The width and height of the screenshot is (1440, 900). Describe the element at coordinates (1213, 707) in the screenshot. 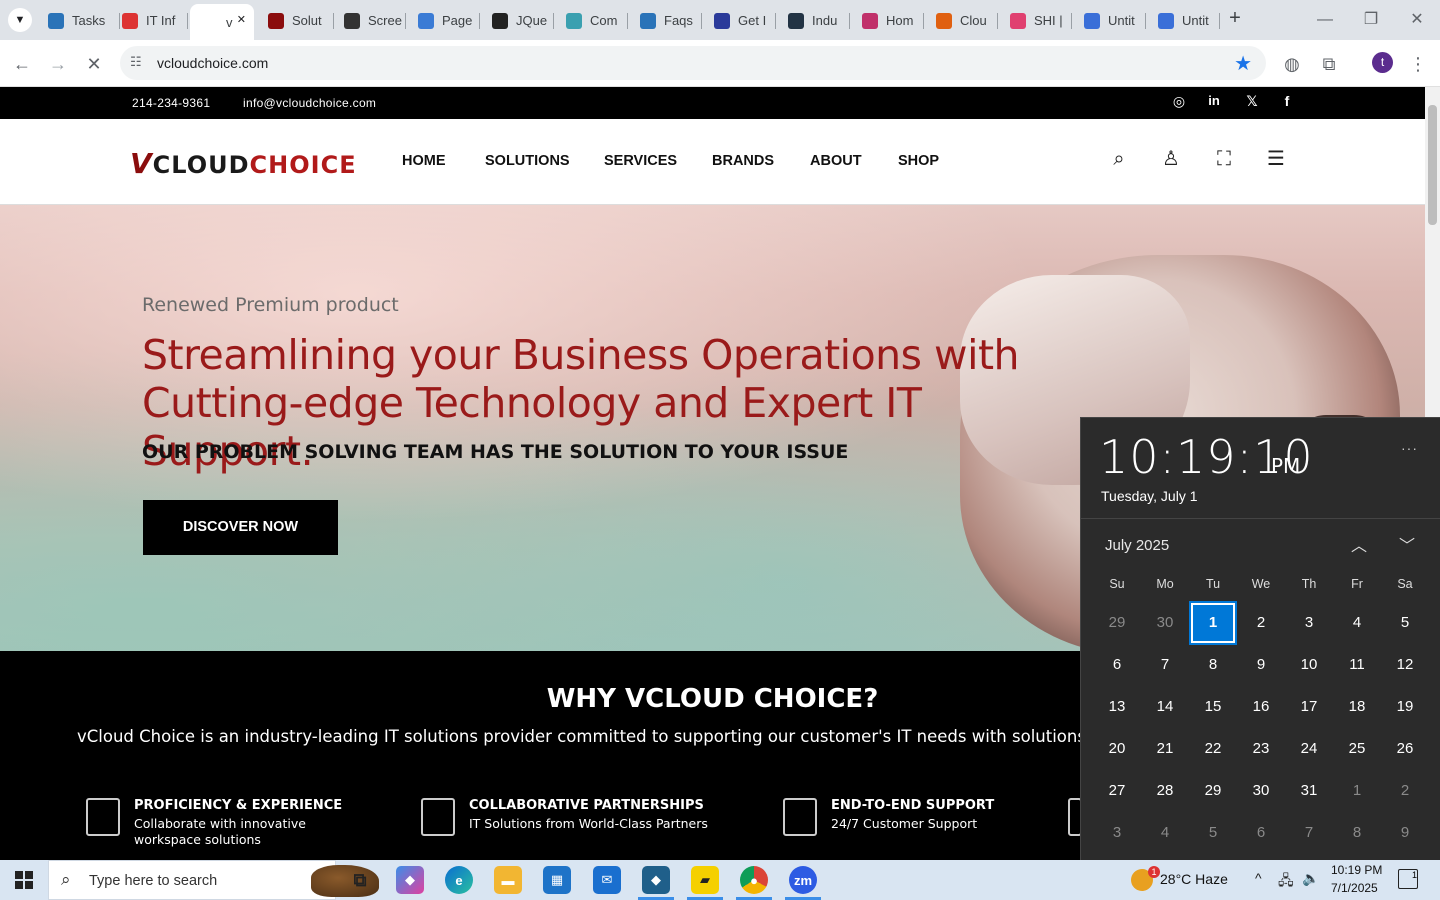

I see `calendar-day: 15` at that location.